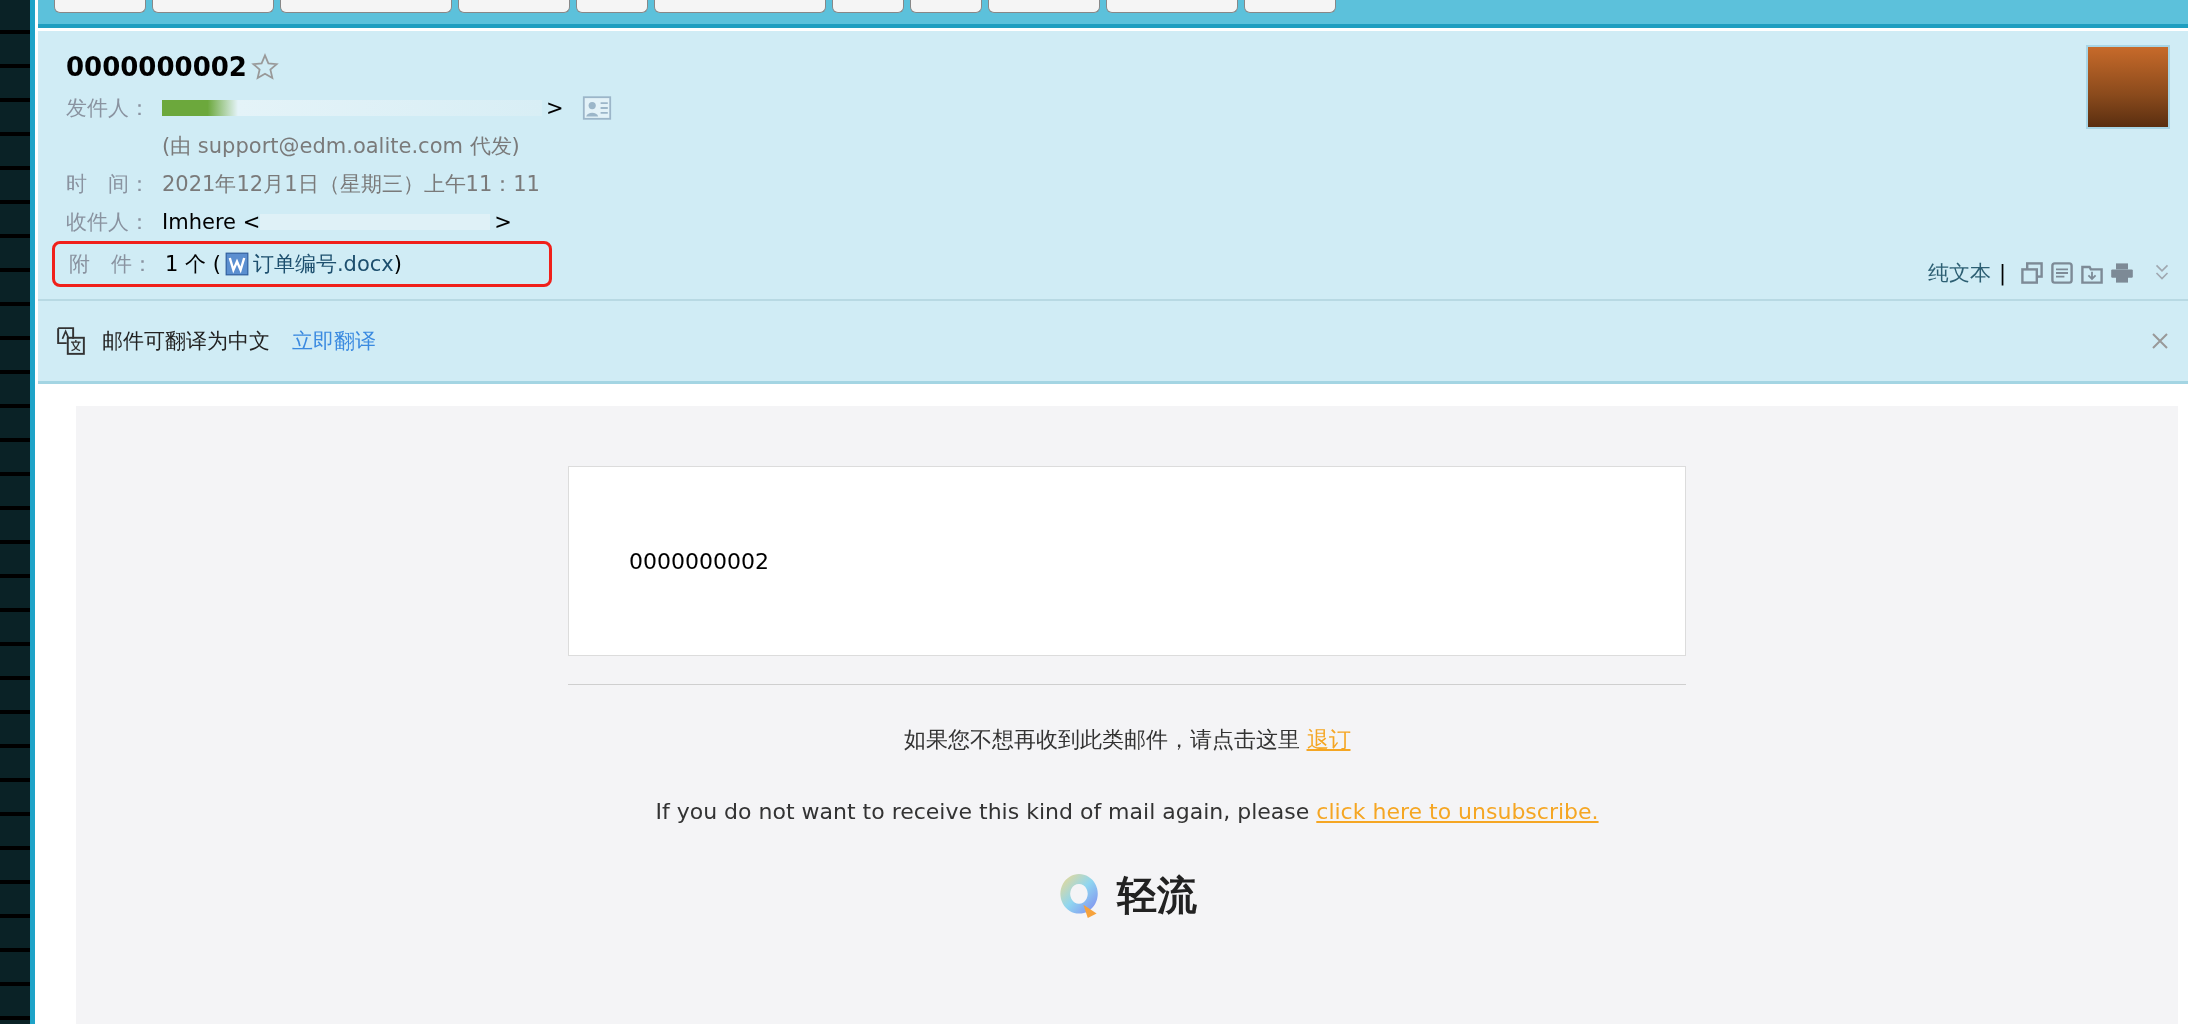 Image resolution: width=2198 pixels, height=1024 pixels. What do you see at coordinates (397, 264) in the screenshot?
I see `attachment-paren: )` at bounding box center [397, 264].